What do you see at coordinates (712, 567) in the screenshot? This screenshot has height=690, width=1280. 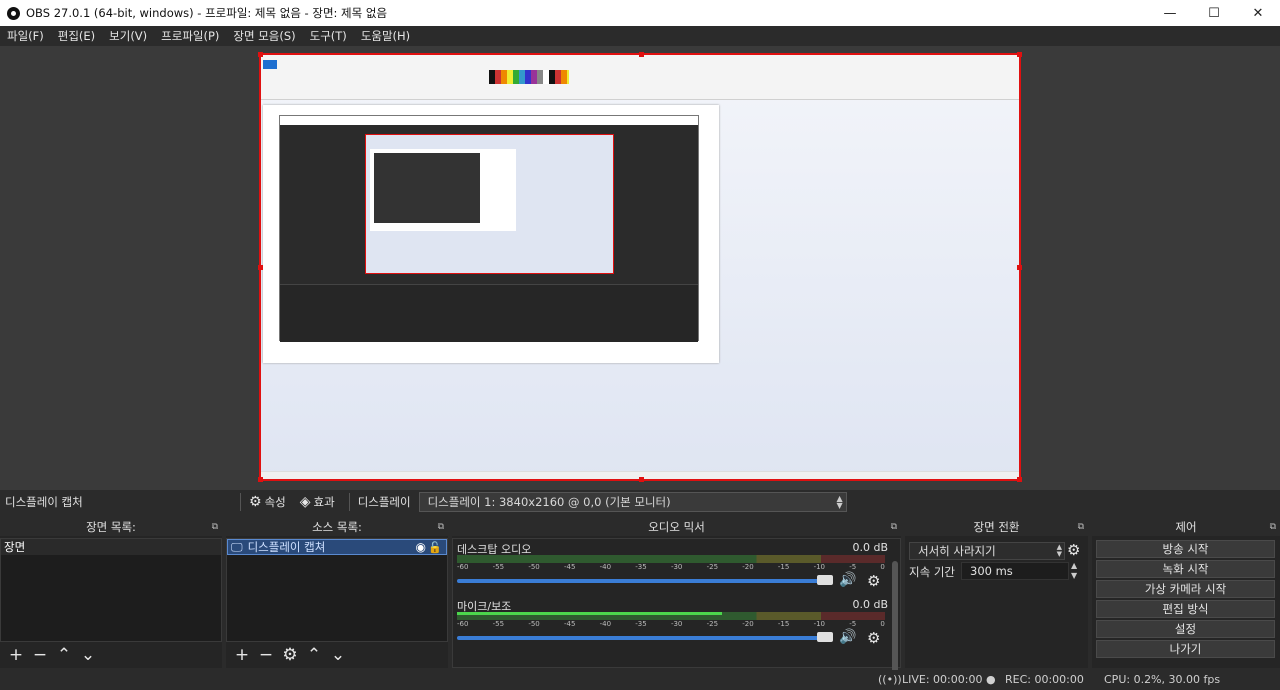 I see `scale-label: -25` at bounding box center [712, 567].